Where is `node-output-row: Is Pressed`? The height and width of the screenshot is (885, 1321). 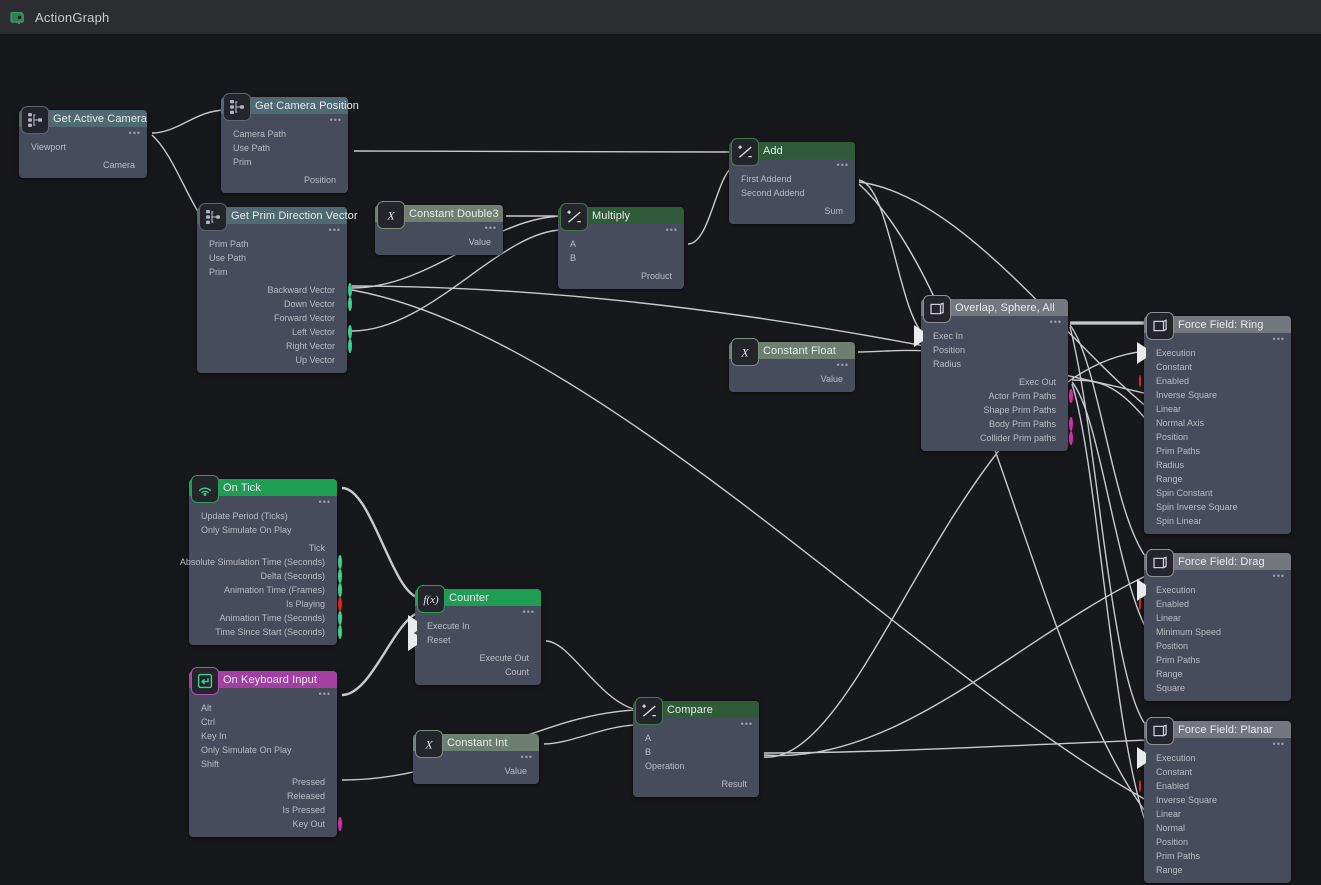 node-output-row: Is Pressed is located at coordinates (263, 810).